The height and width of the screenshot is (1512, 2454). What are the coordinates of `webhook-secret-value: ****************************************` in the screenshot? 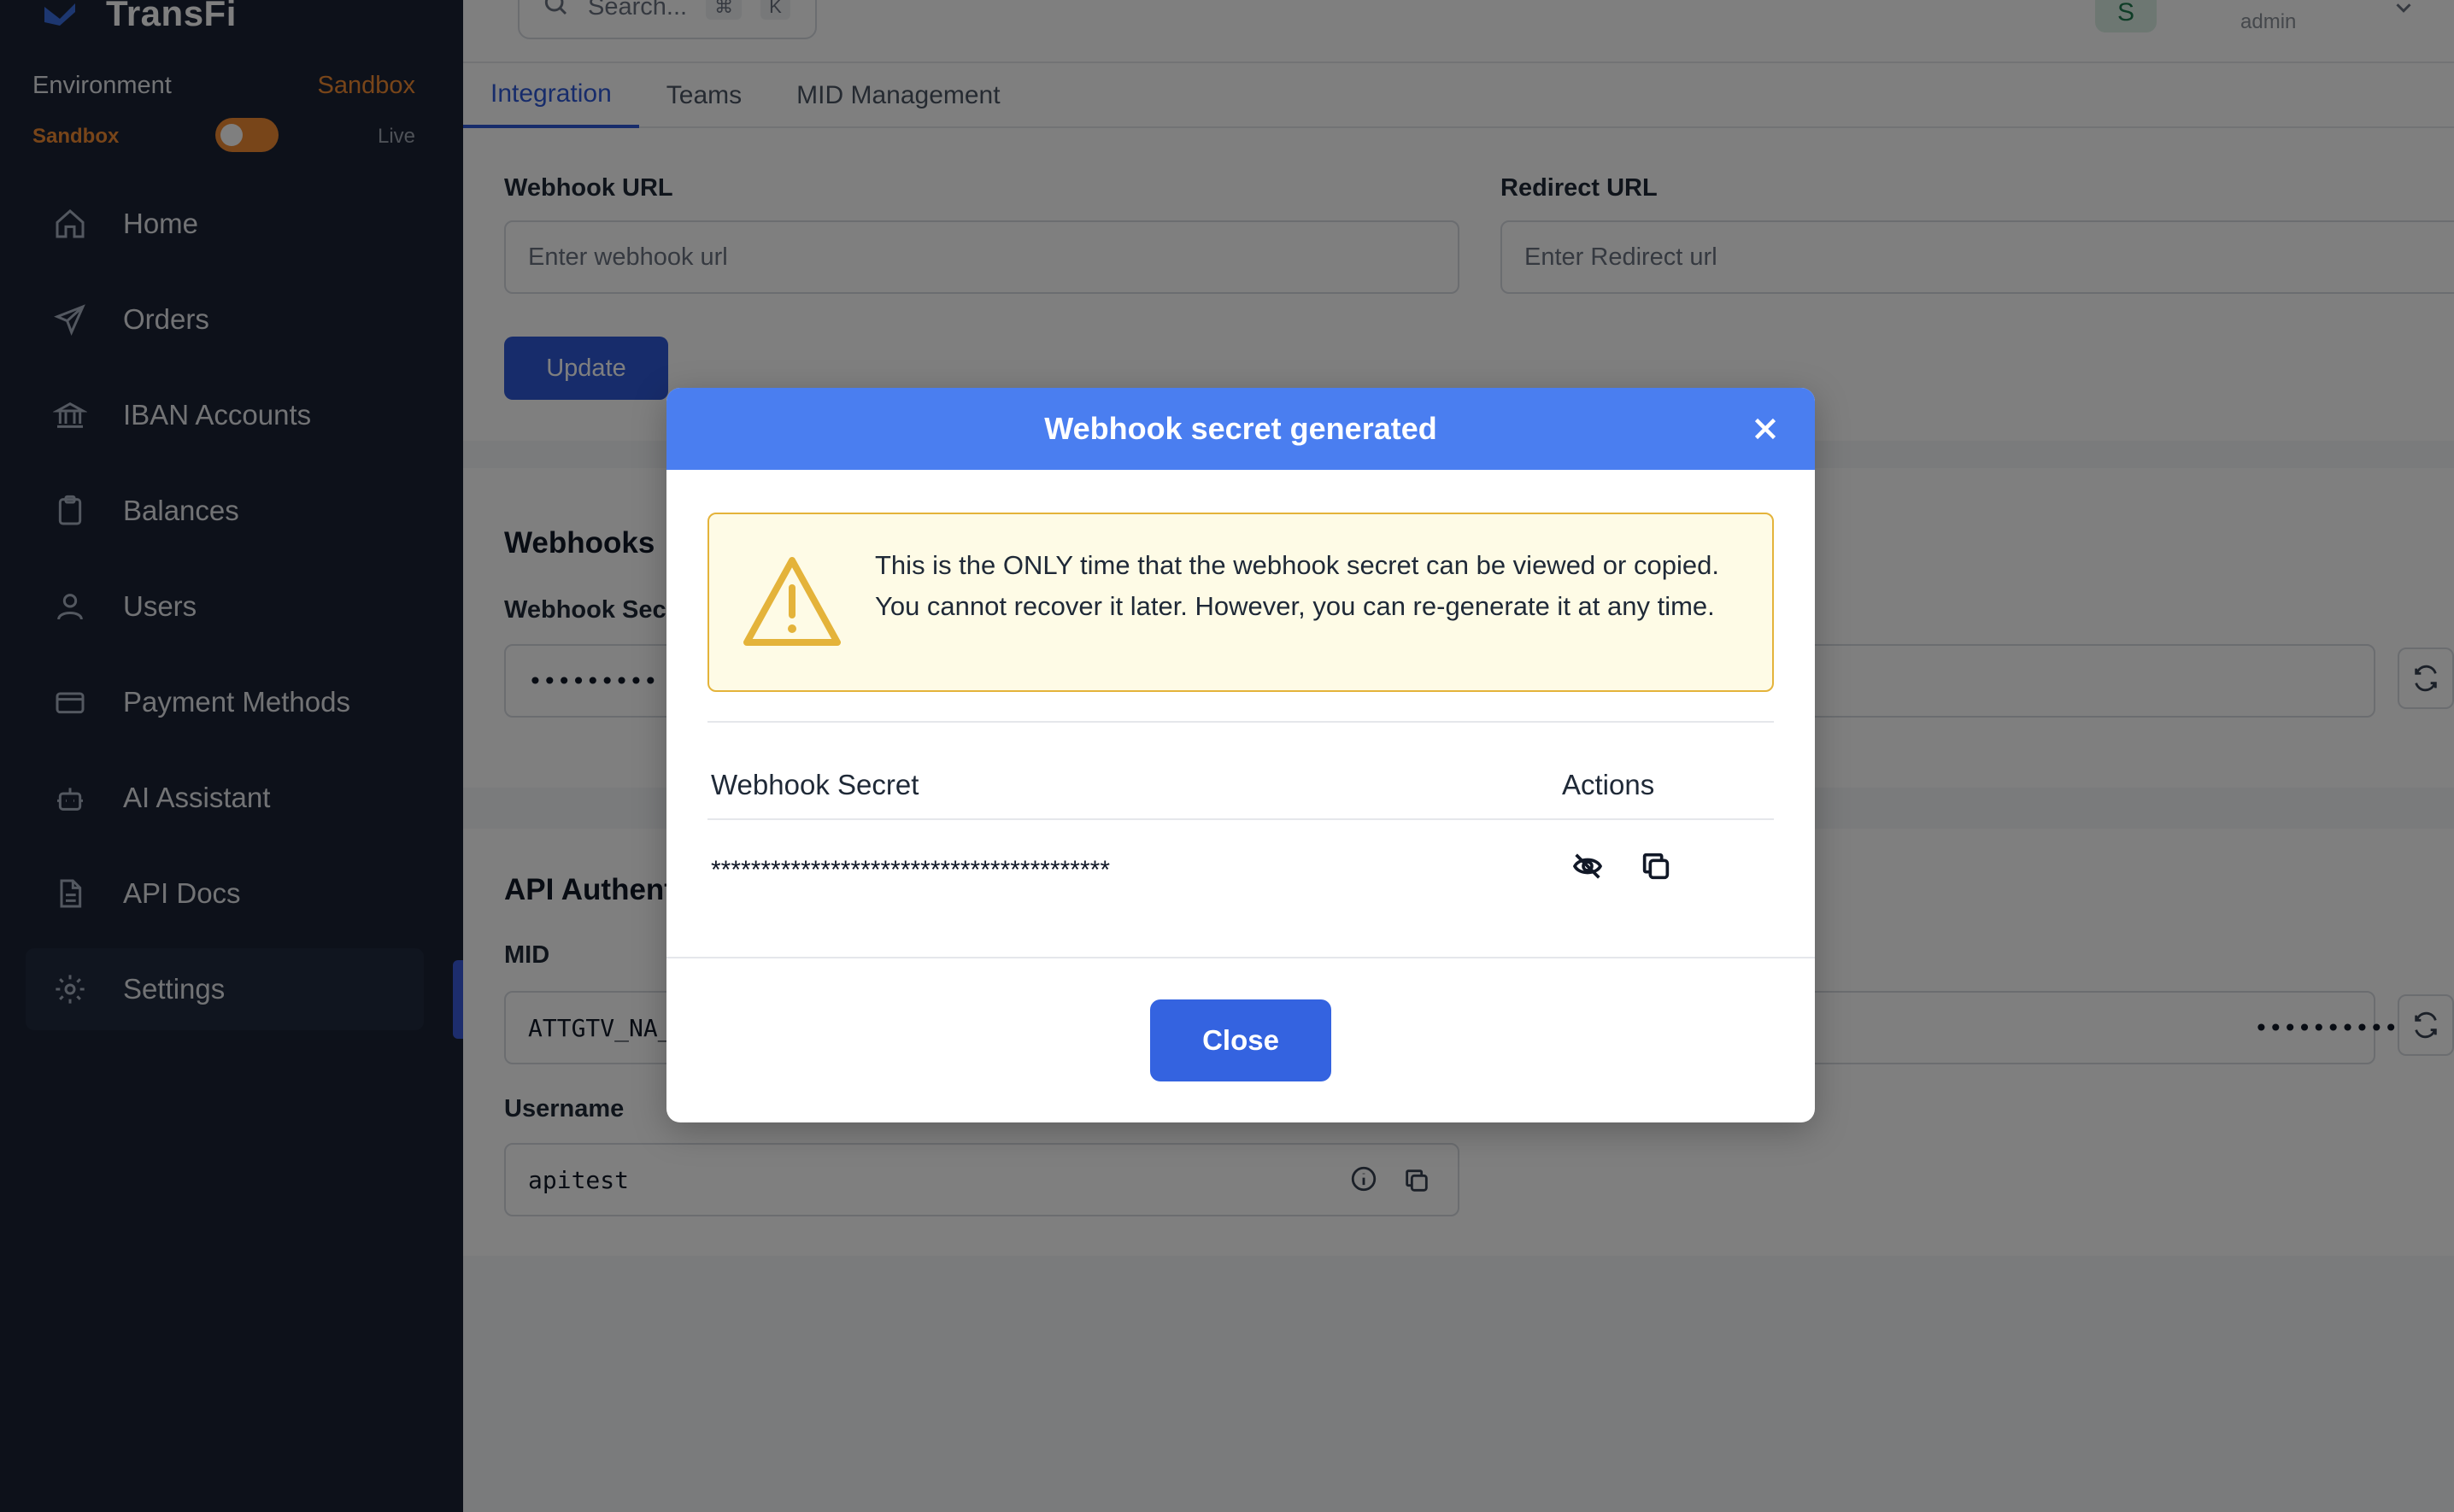 It's located at (910, 870).